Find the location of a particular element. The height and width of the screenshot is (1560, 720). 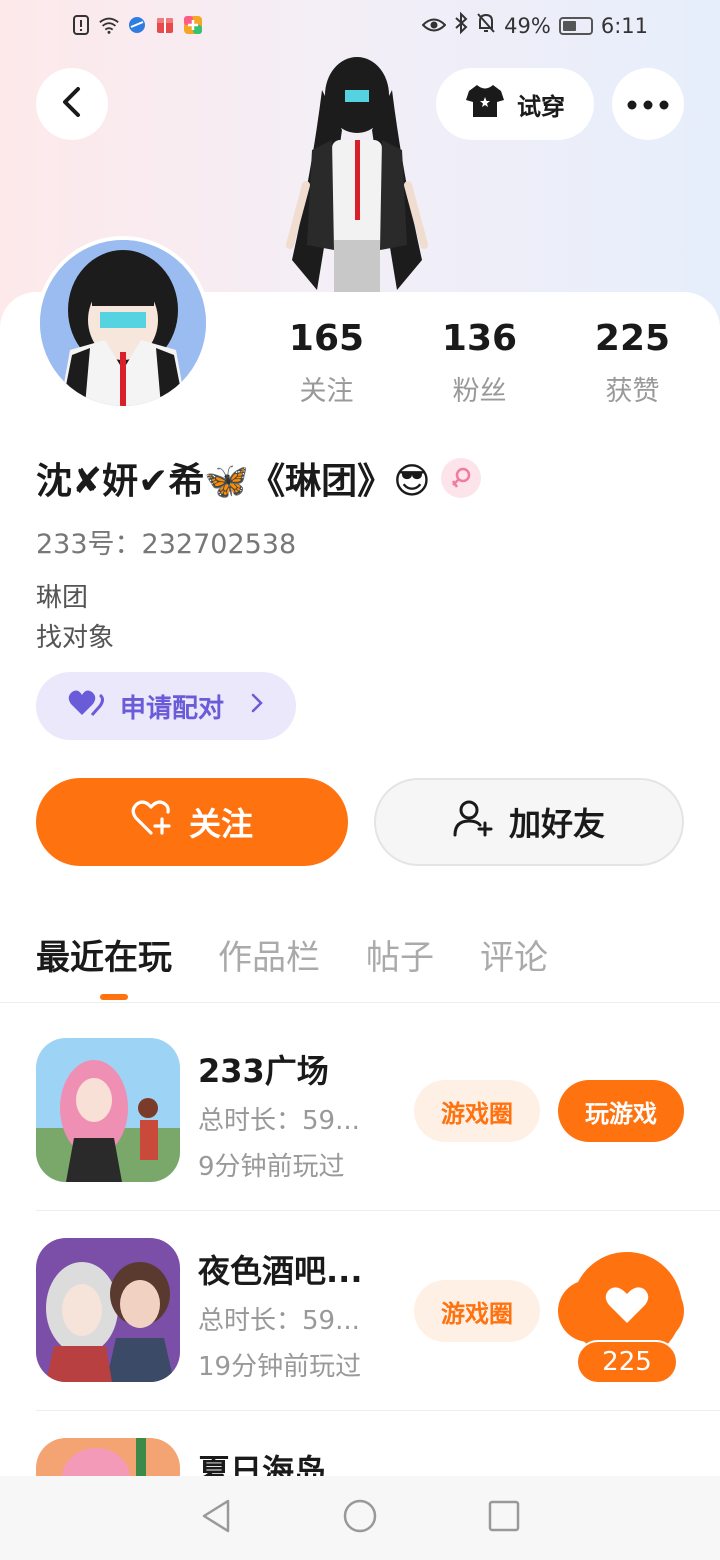

more-icon is located at coordinates (648, 104).